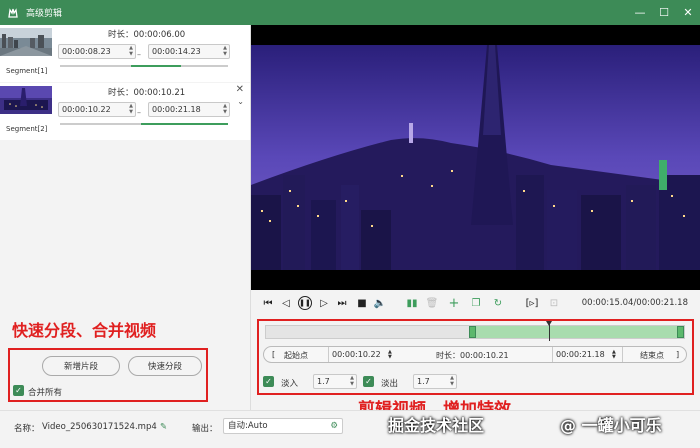 This screenshot has height=448, width=700. Describe the element at coordinates (498, 303) in the screenshot. I see `reset-icon: ↻` at that location.